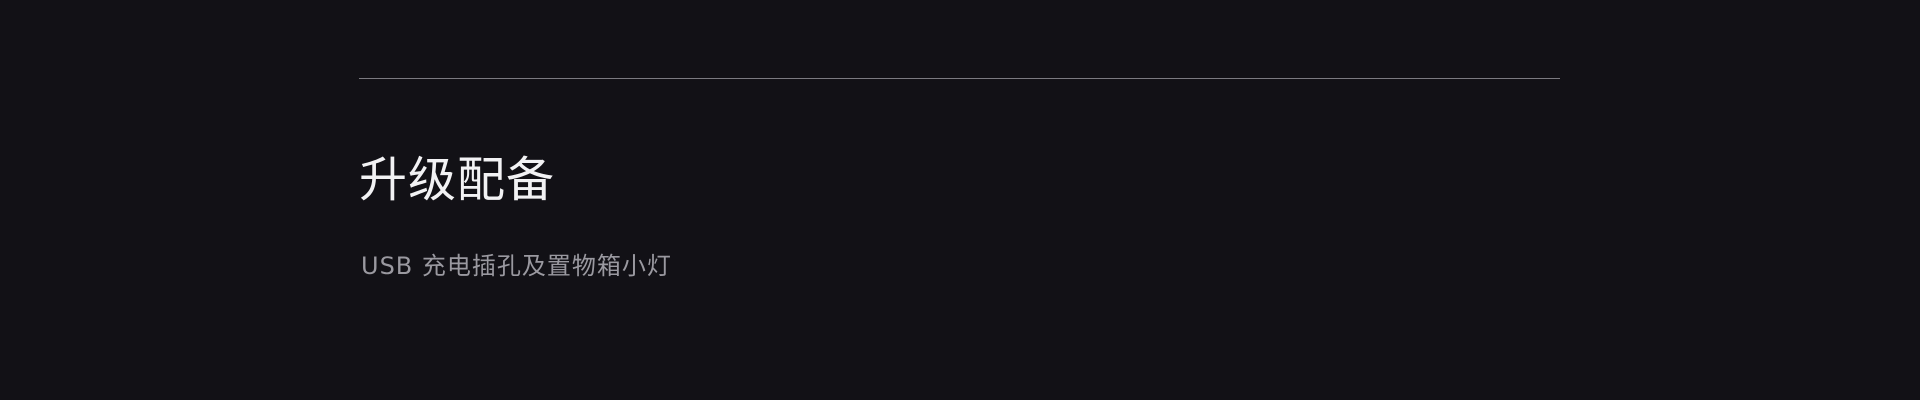 This screenshot has width=1920, height=400. What do you see at coordinates (457, 180) in the screenshot?
I see `feature-title: 升级配备` at bounding box center [457, 180].